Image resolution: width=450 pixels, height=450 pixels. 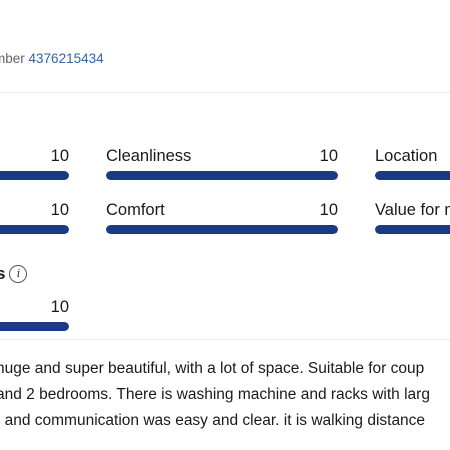 I want to click on score-item-row1-col1: 10, so click(x=34, y=164).